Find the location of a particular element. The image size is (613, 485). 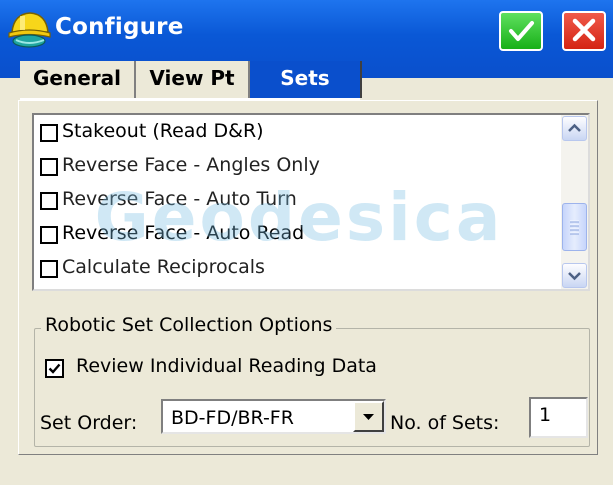

list-item-calc-reciprocals: Calculate Reciprocals is located at coordinates (300, 270).